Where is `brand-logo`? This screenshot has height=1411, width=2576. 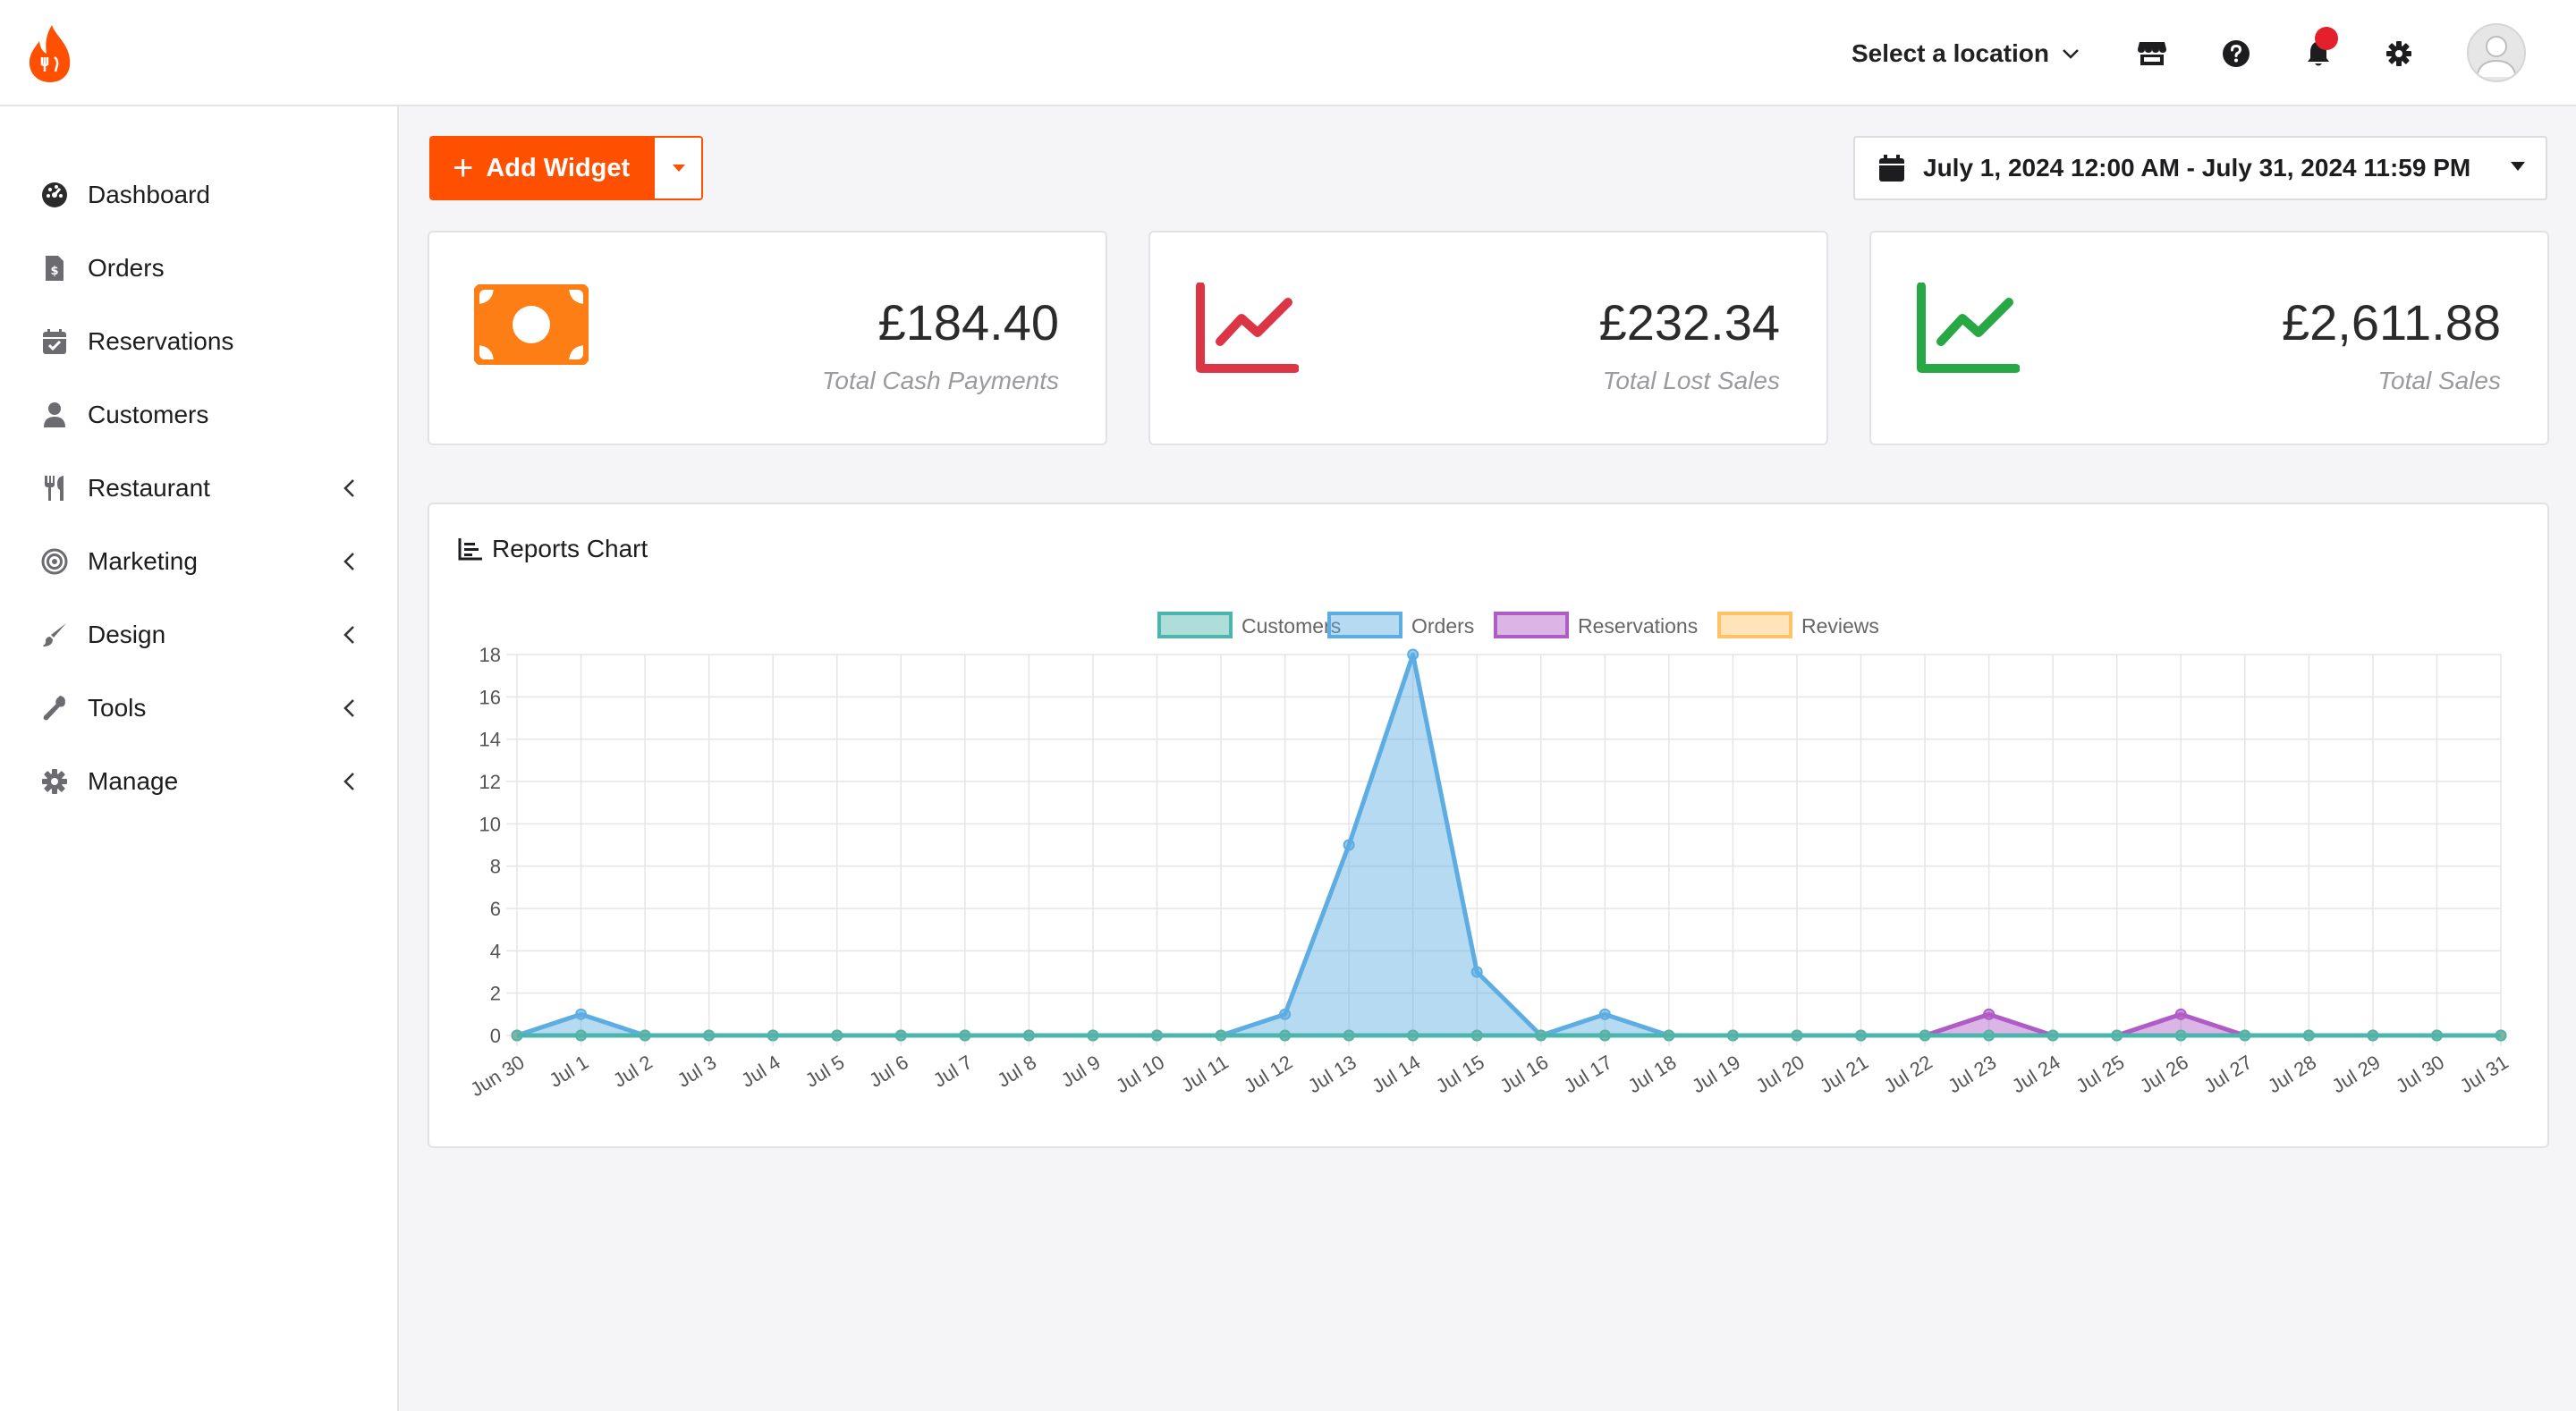
brand-logo is located at coordinates (50, 54).